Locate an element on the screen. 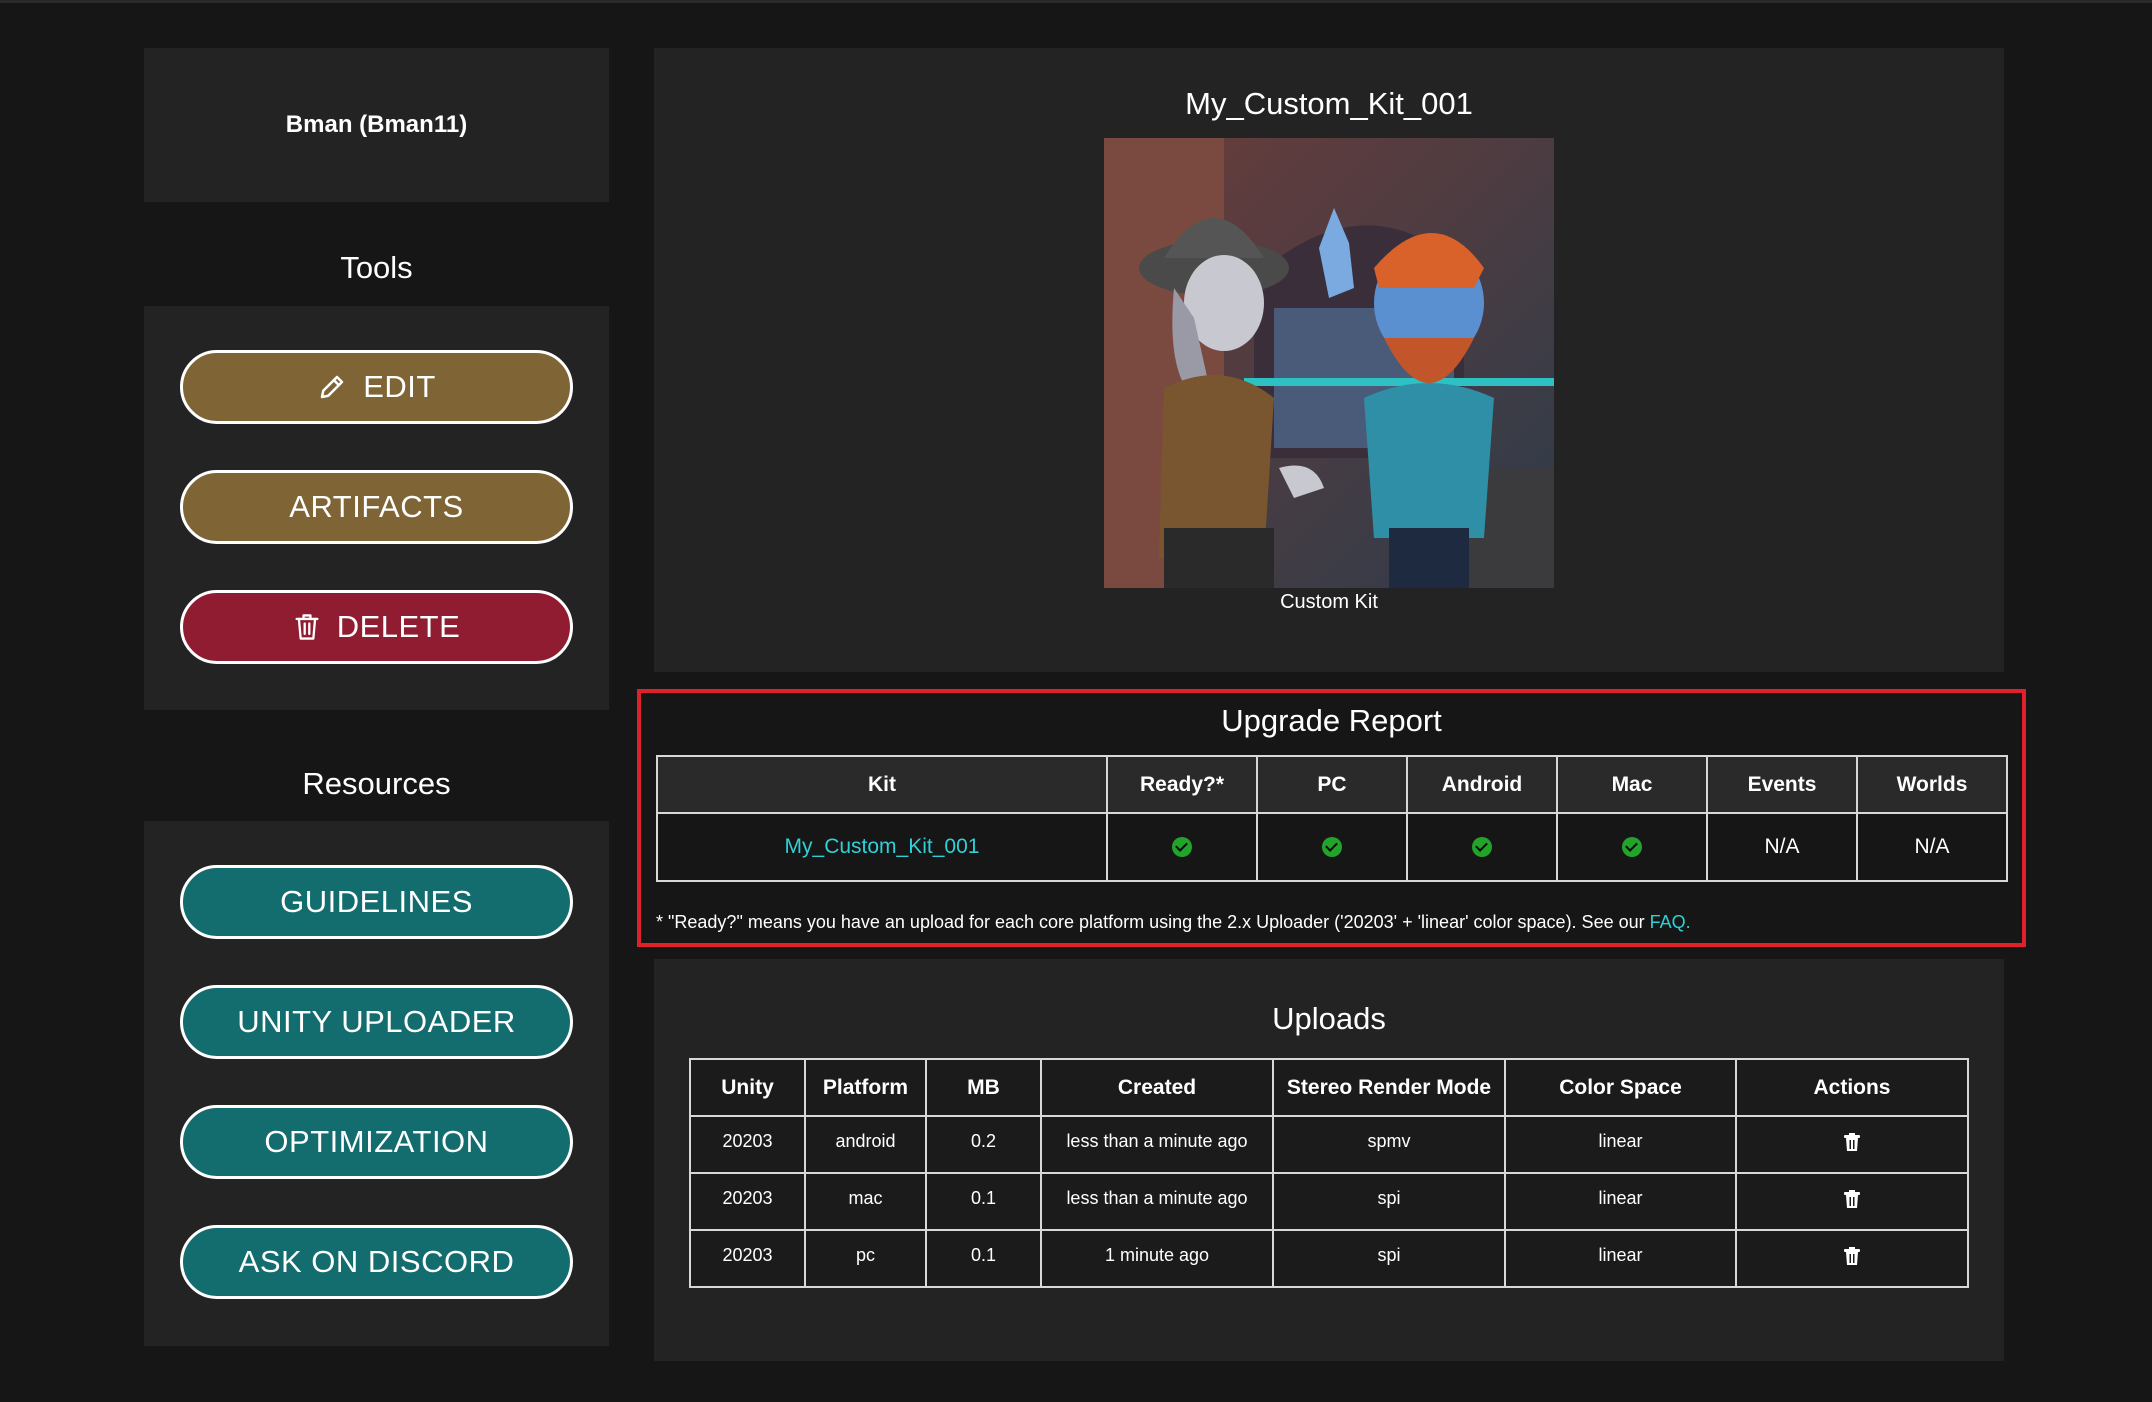 The width and height of the screenshot is (2152, 1402). ask-on-discord-button: ASK ON DISCORD is located at coordinates (376, 1262).